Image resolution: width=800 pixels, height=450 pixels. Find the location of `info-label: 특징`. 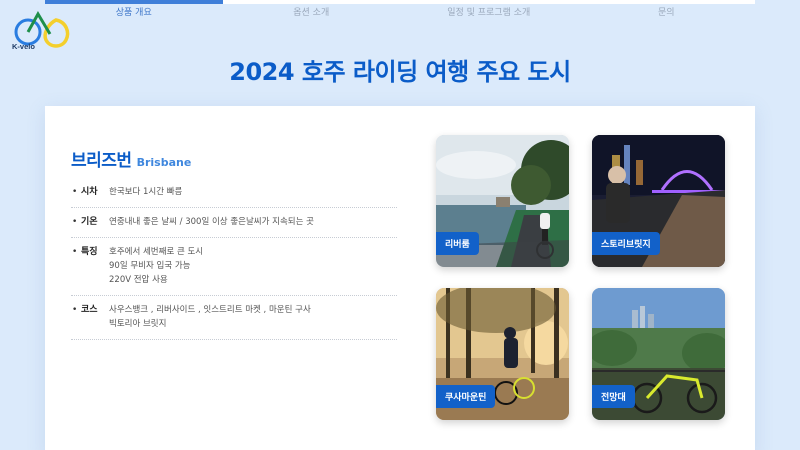

info-label: 특징 is located at coordinates (89, 252).